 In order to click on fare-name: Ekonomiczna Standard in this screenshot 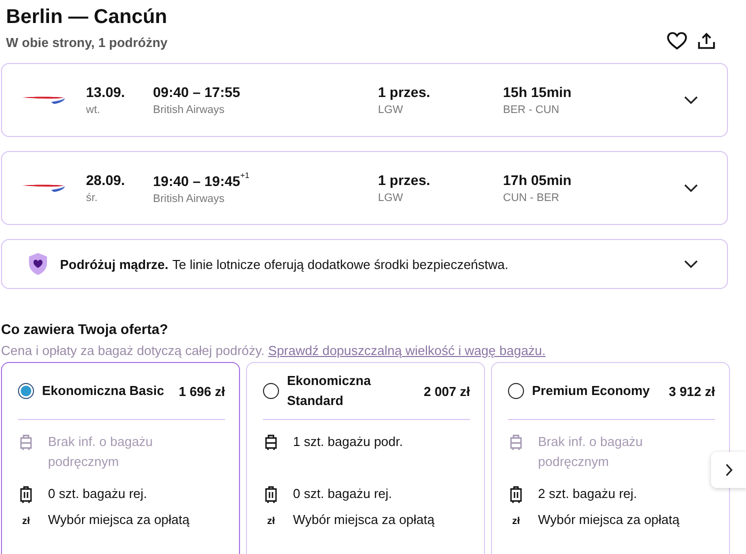, I will do `click(329, 391)`.